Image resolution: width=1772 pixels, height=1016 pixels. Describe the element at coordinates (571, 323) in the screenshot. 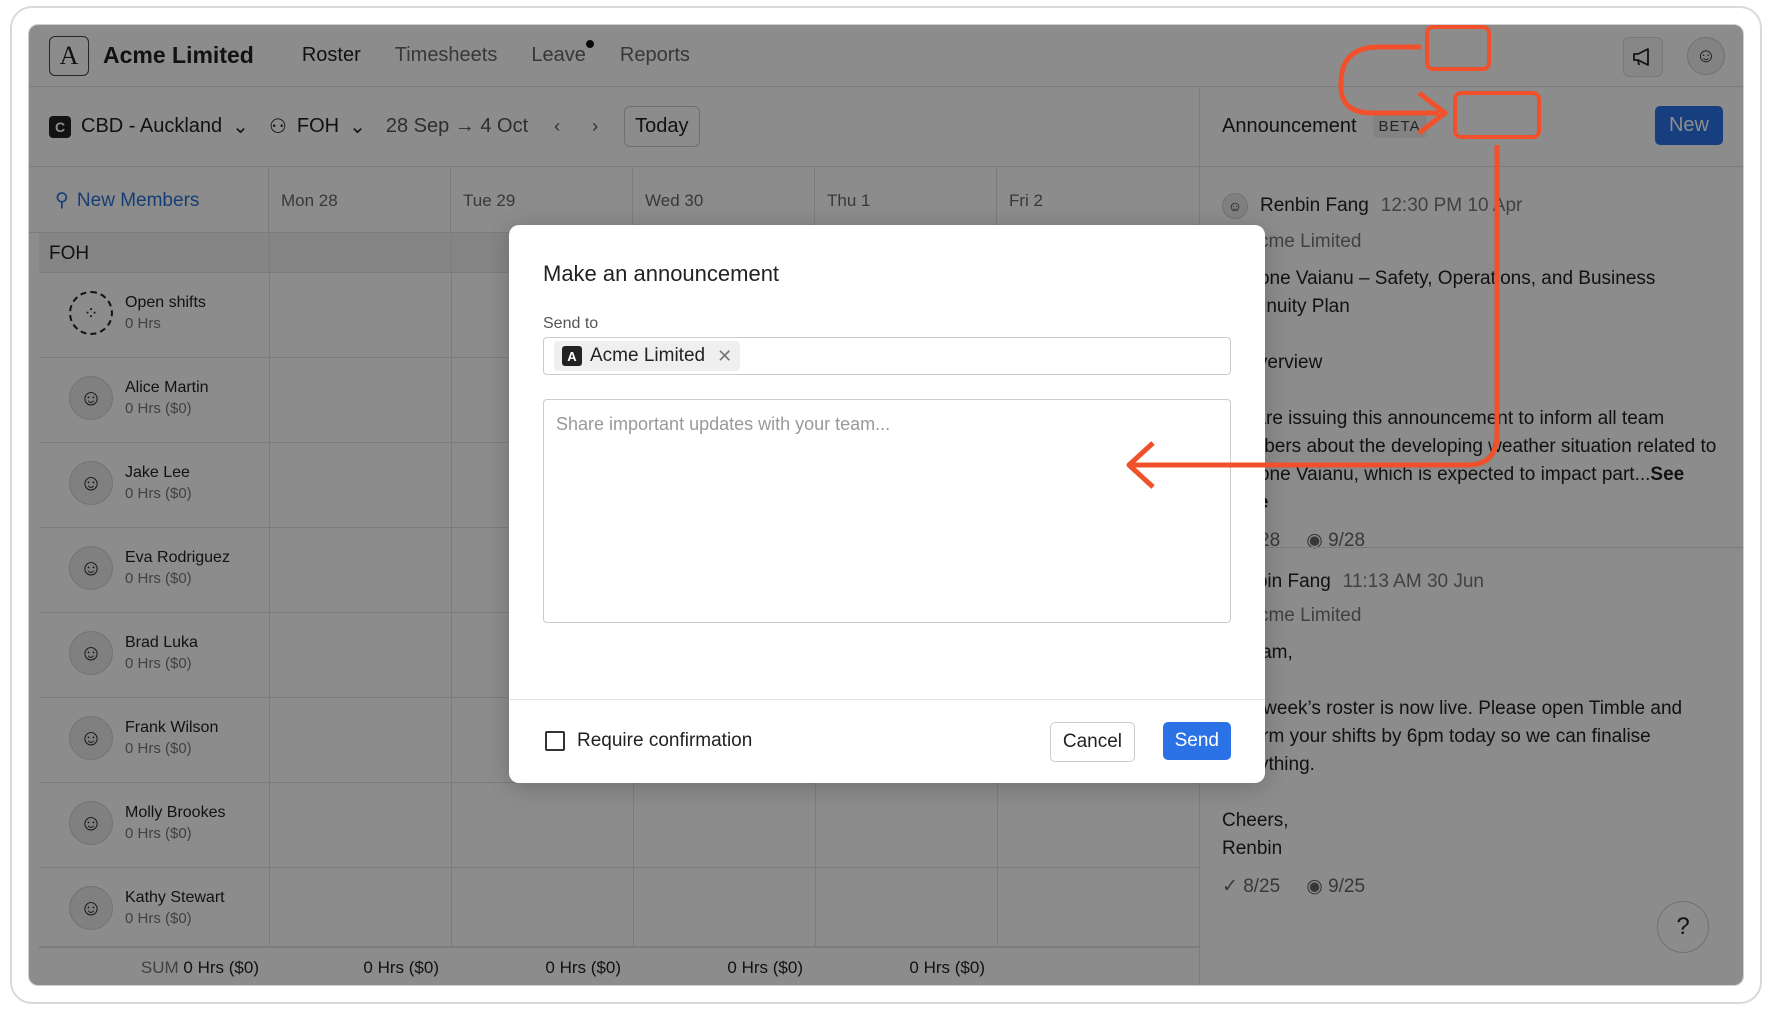

I see `send-to-label: Send to` at that location.